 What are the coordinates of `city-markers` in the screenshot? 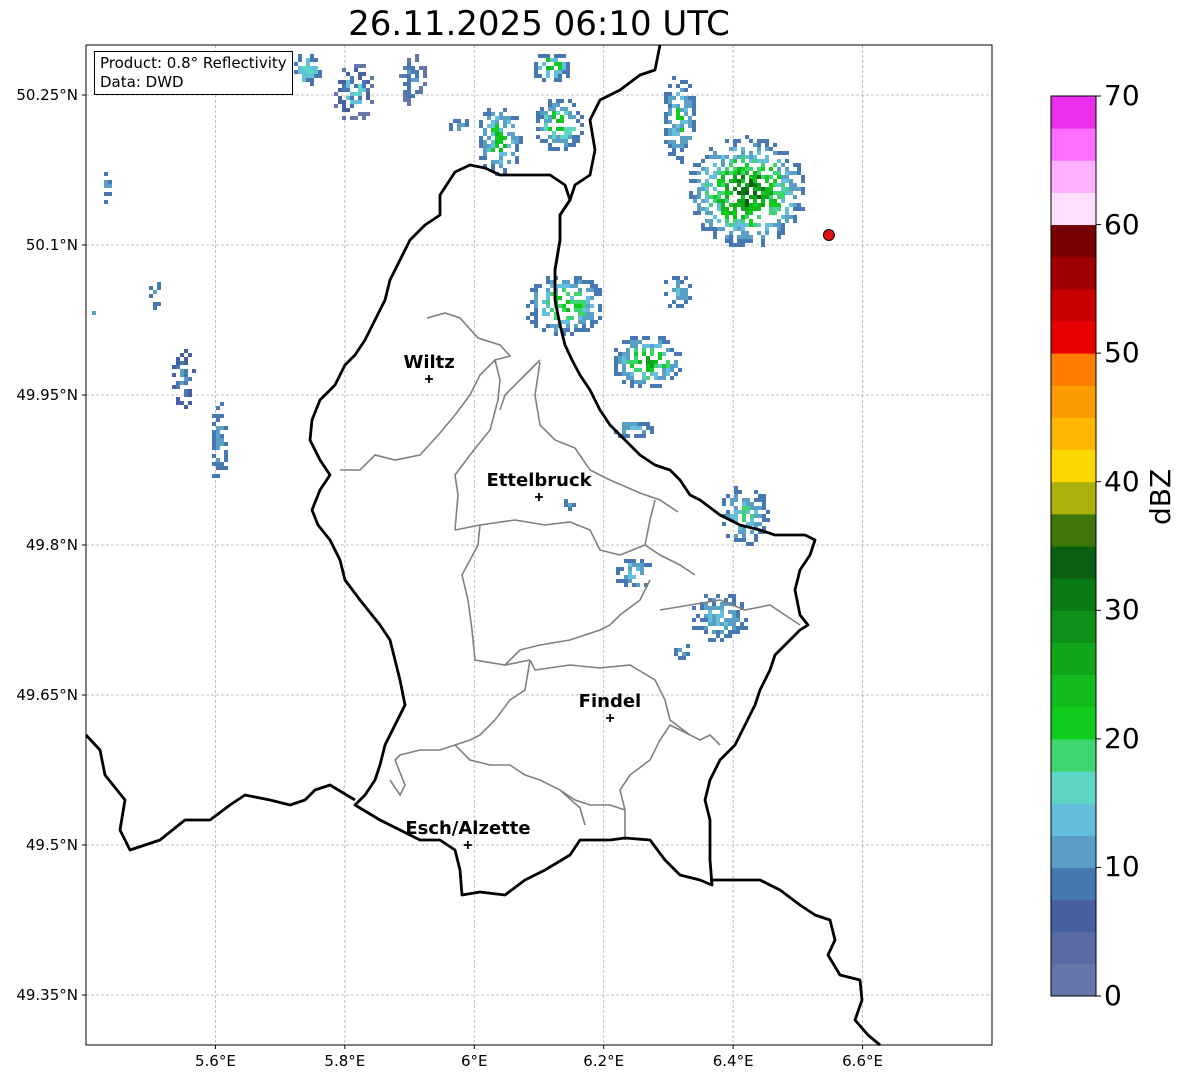 It's located at (519, 612).